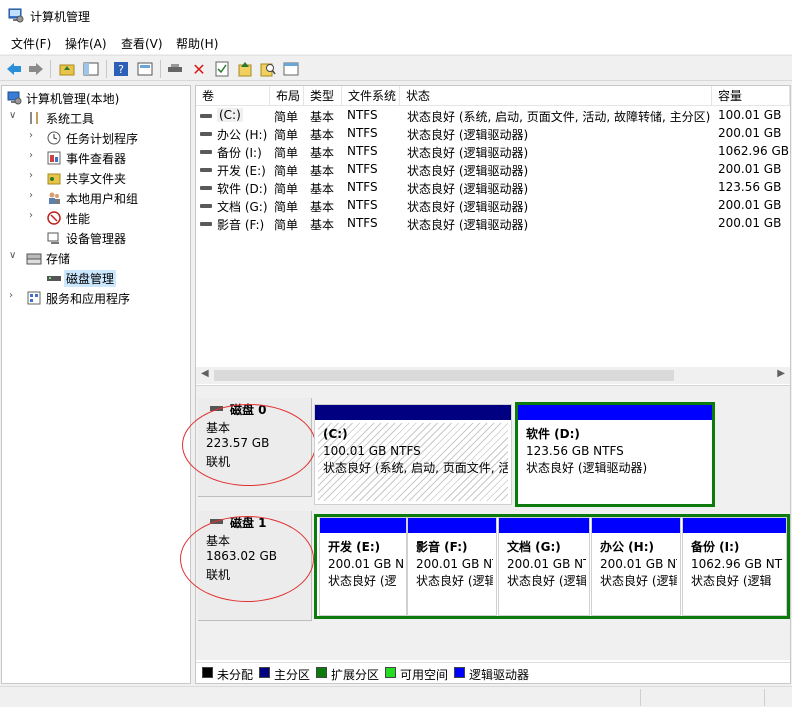 Image resolution: width=792 pixels, height=707 pixels. What do you see at coordinates (371, 96) in the screenshot?
I see `col-filesystem: 文件系统` at bounding box center [371, 96].